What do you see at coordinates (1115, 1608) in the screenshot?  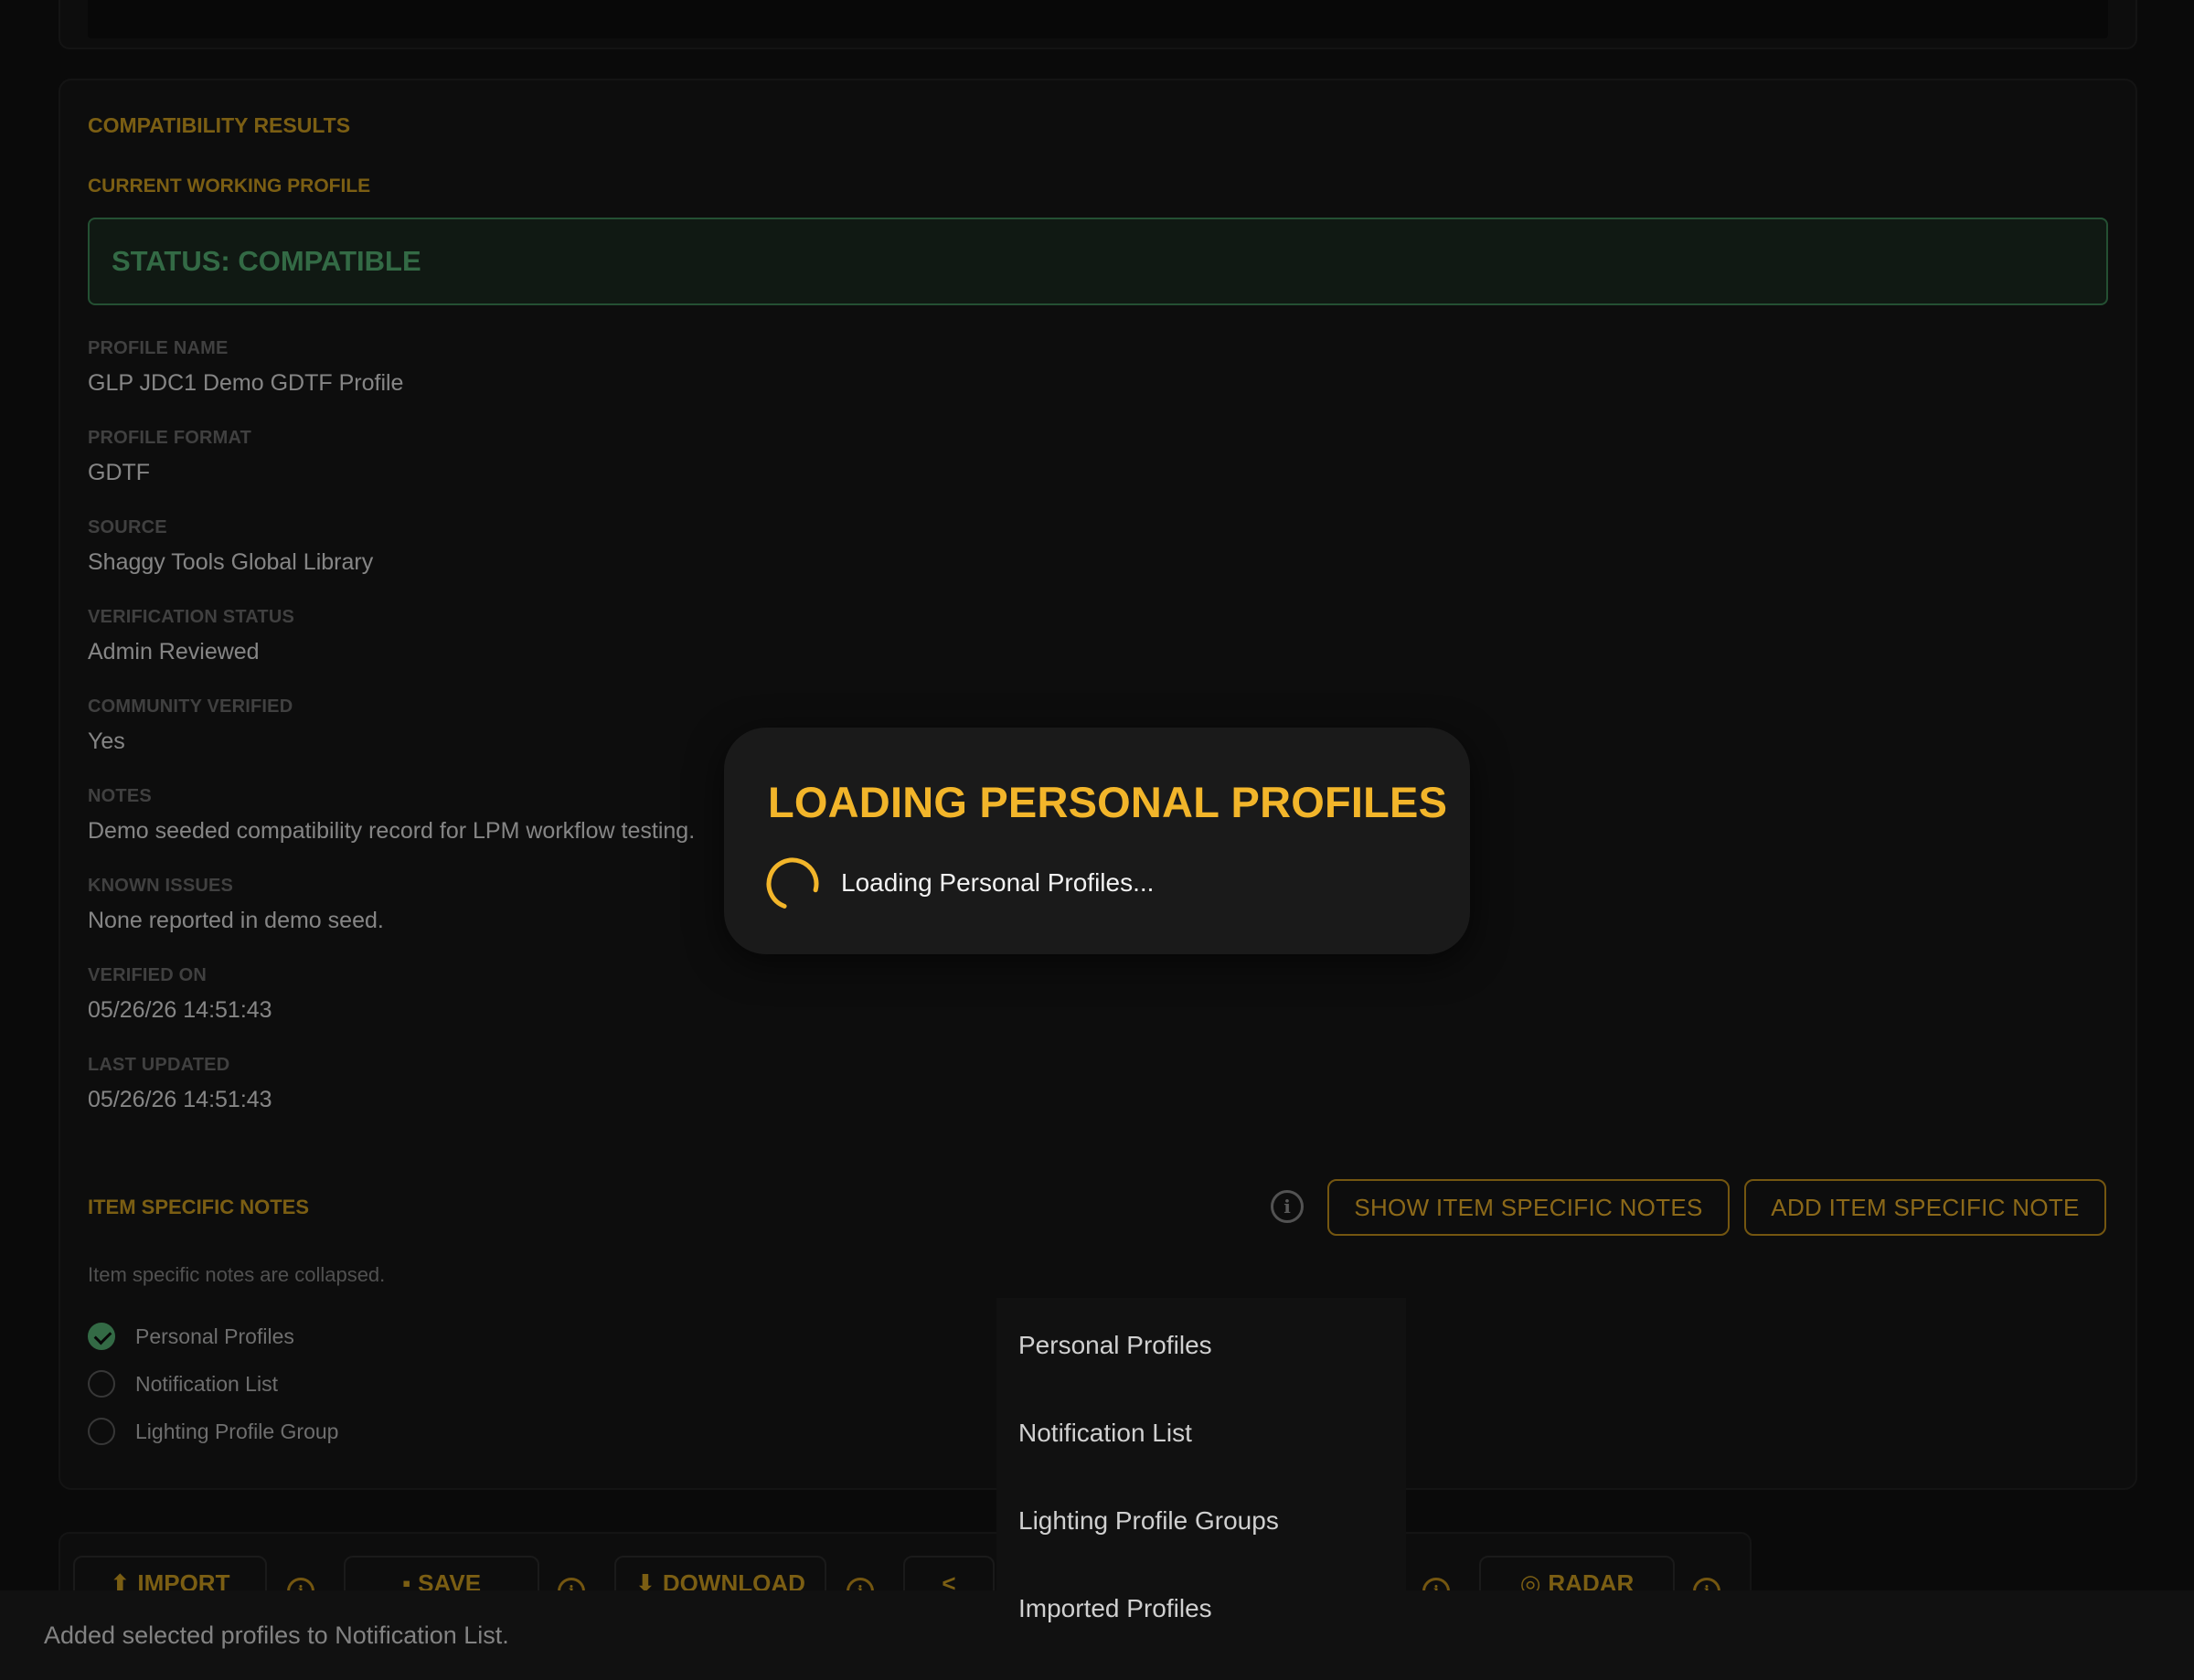 I see `menu-item-imported-profiles: Imported Profiles` at bounding box center [1115, 1608].